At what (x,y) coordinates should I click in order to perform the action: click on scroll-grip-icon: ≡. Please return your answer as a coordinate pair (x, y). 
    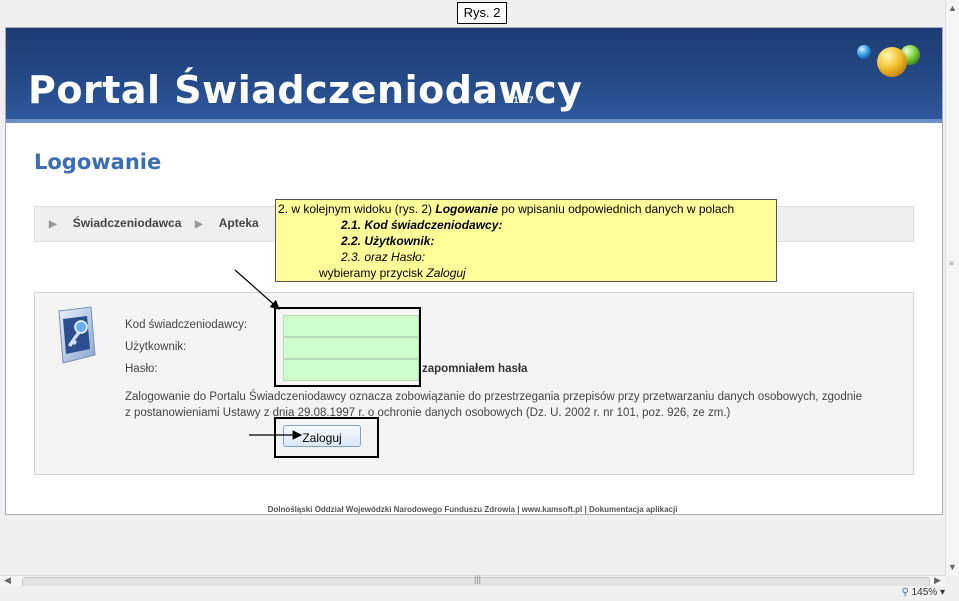
    Looking at the image, I should click on (951, 263).